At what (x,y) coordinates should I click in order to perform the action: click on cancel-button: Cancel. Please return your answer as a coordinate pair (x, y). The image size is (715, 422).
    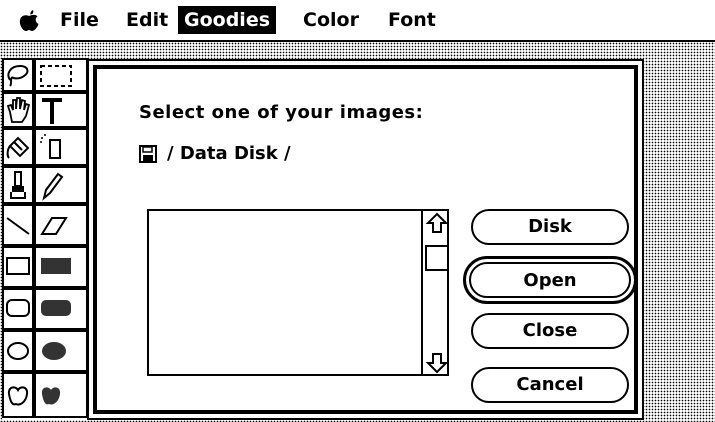
    Looking at the image, I should click on (550, 385).